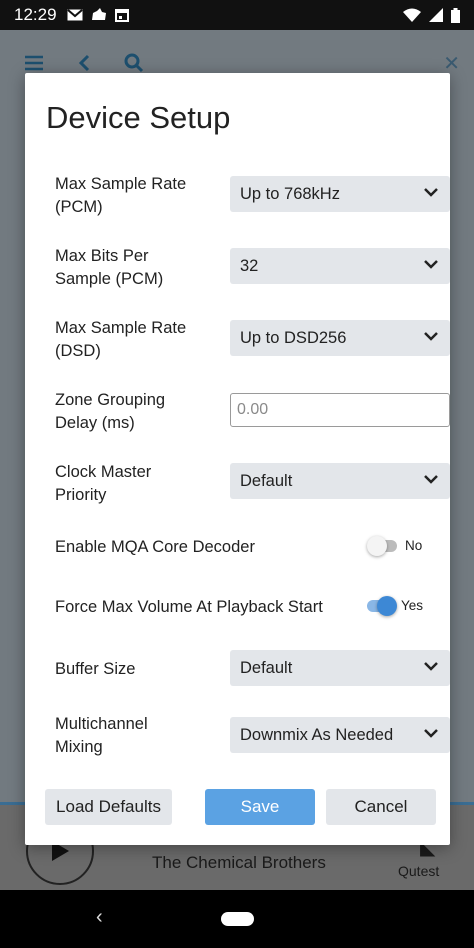 The image size is (474, 948). Describe the element at coordinates (293, 337) in the screenshot. I see `select-value: Up to DSD256` at that location.